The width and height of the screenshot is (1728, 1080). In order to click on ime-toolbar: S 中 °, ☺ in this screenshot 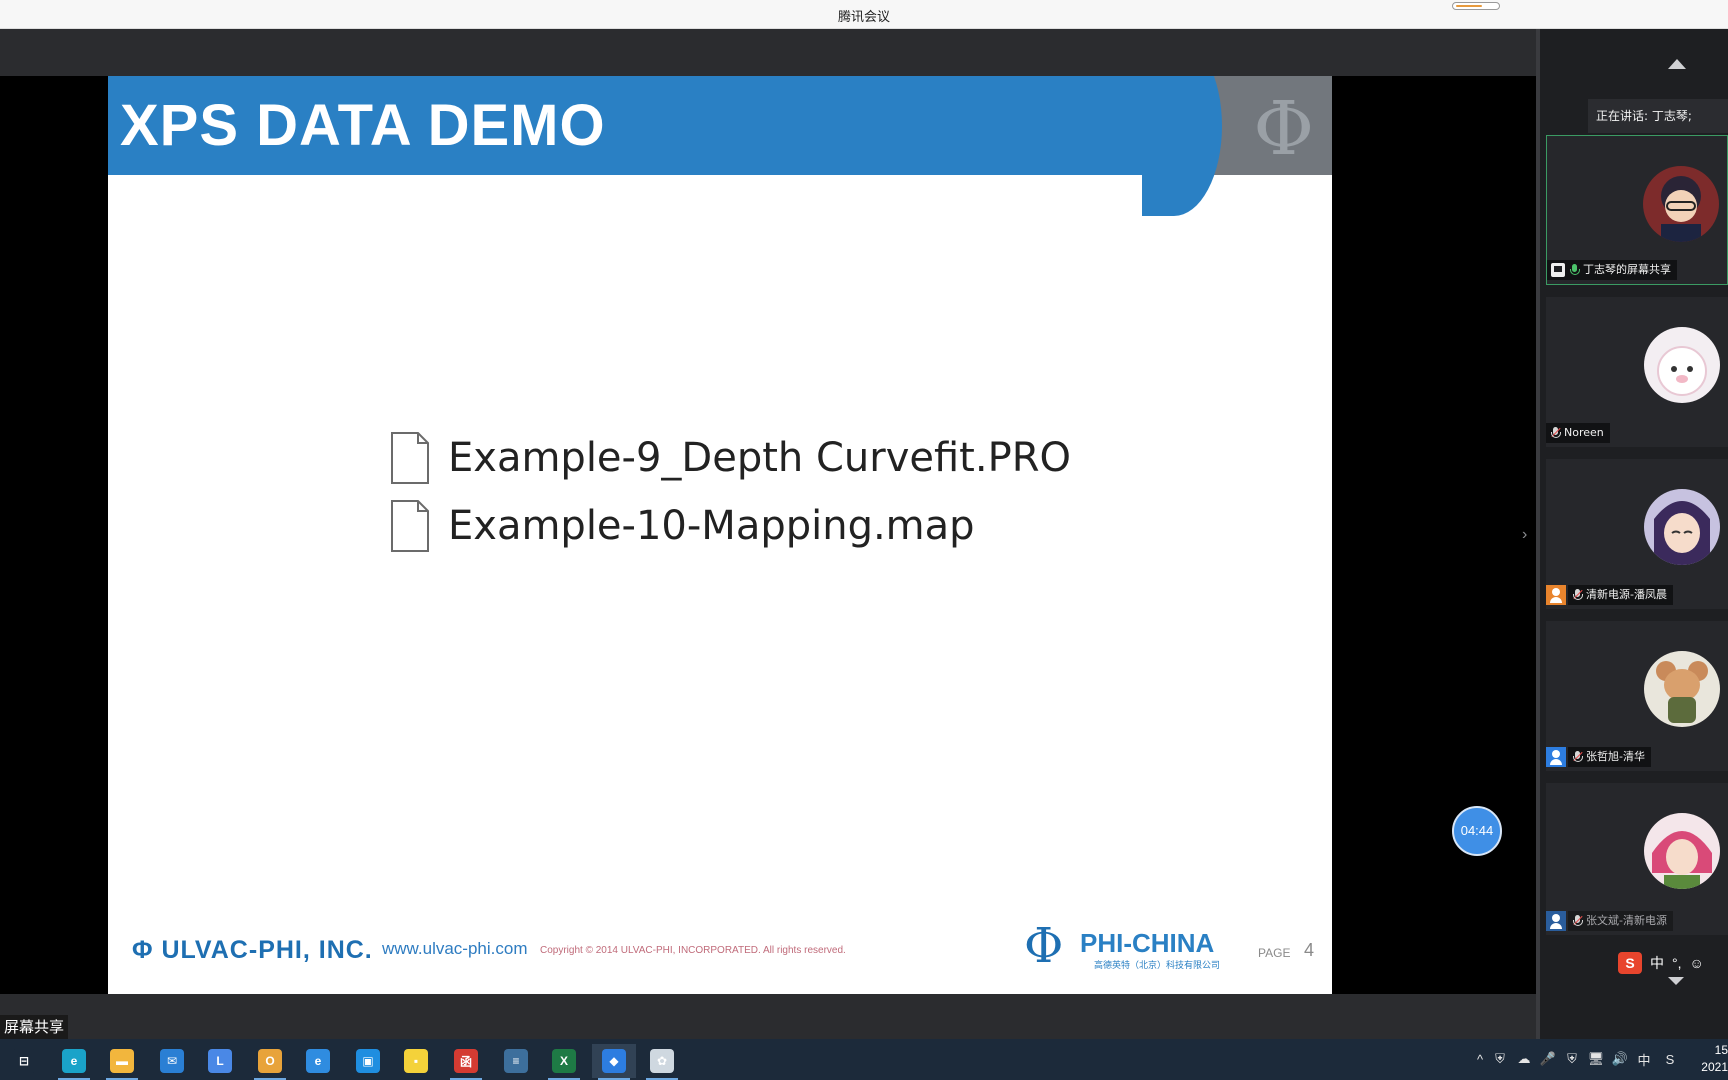, I will do `click(1673, 963)`.